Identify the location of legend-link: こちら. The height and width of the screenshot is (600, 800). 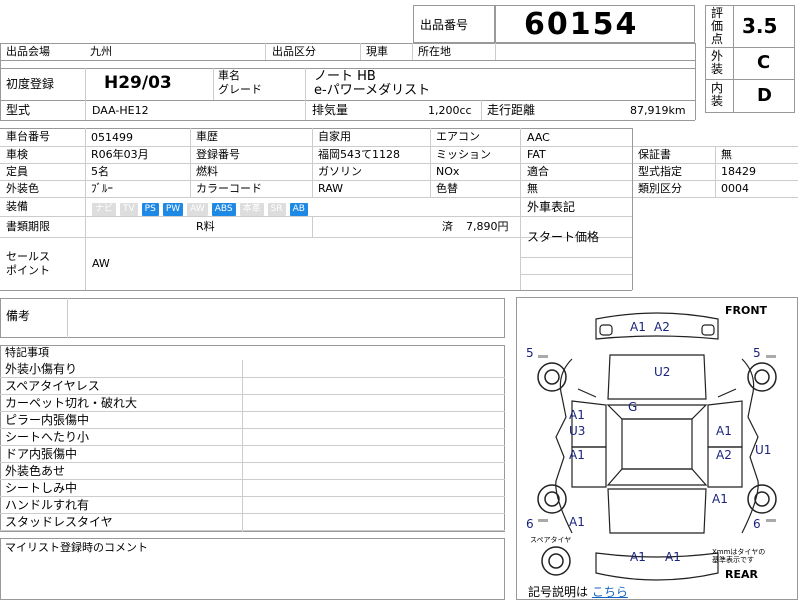
(610, 592).